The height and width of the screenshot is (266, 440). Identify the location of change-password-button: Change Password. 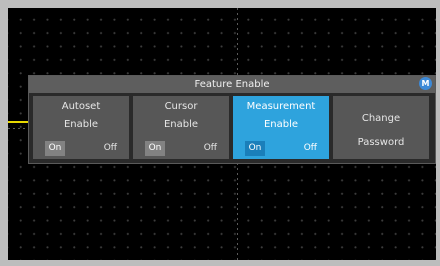
(381, 127).